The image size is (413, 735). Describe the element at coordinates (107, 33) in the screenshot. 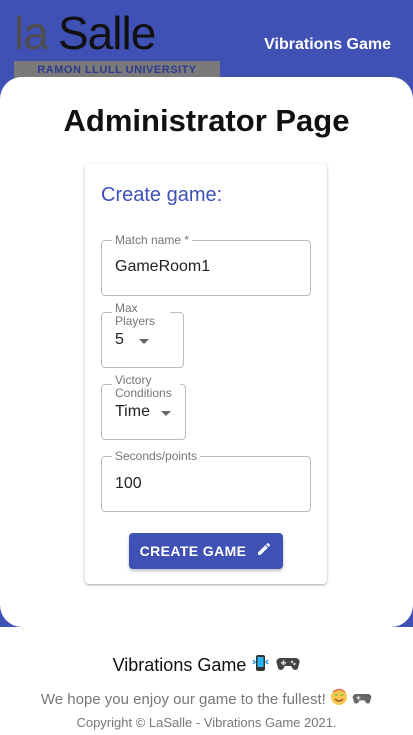

I see `logo-salle-text: Salle` at that location.